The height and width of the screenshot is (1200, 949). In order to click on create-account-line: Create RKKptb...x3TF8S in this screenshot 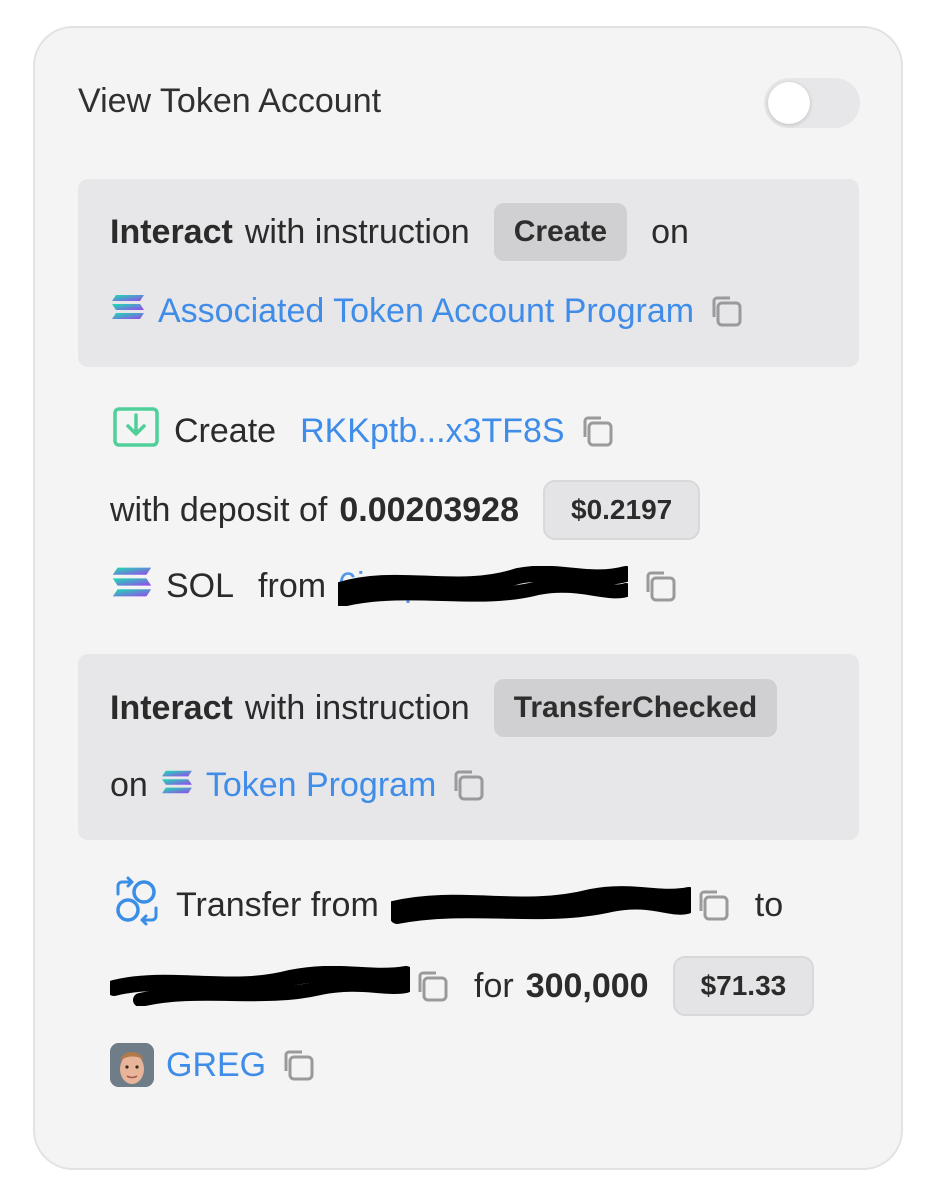, I will do `click(362, 431)`.